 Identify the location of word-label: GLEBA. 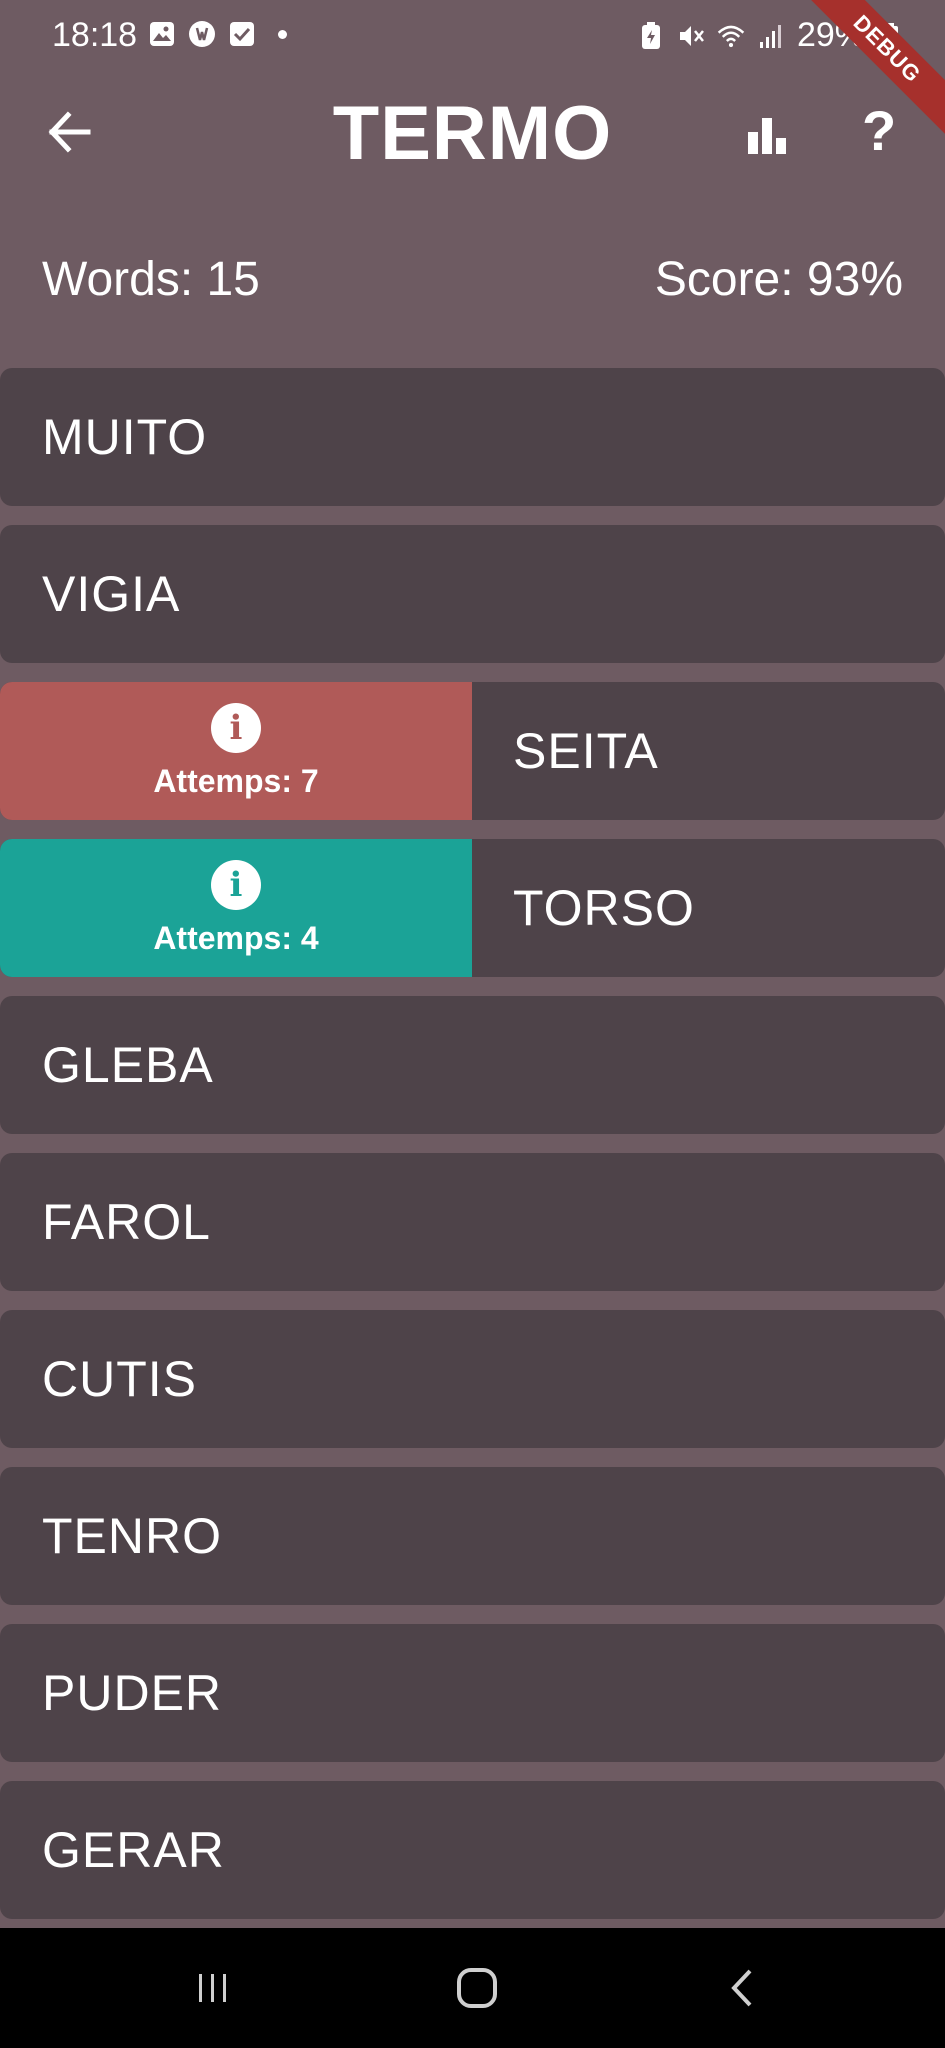
(128, 1065).